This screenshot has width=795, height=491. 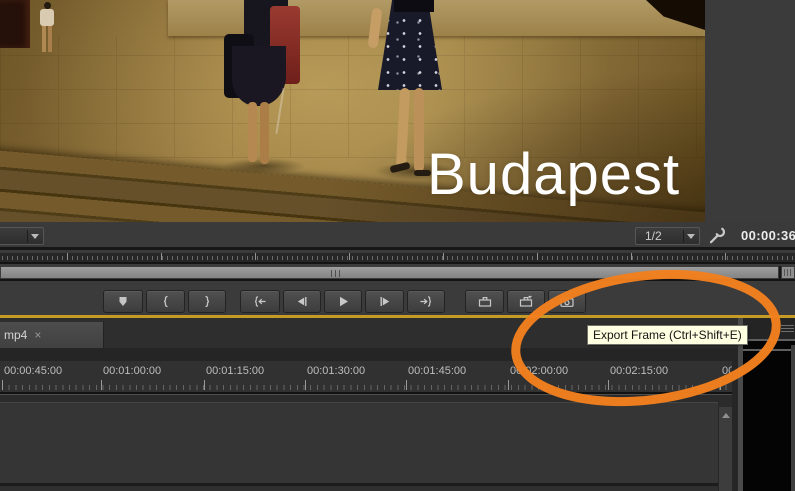 I want to click on go-to-in-icon, so click(x=260, y=301).